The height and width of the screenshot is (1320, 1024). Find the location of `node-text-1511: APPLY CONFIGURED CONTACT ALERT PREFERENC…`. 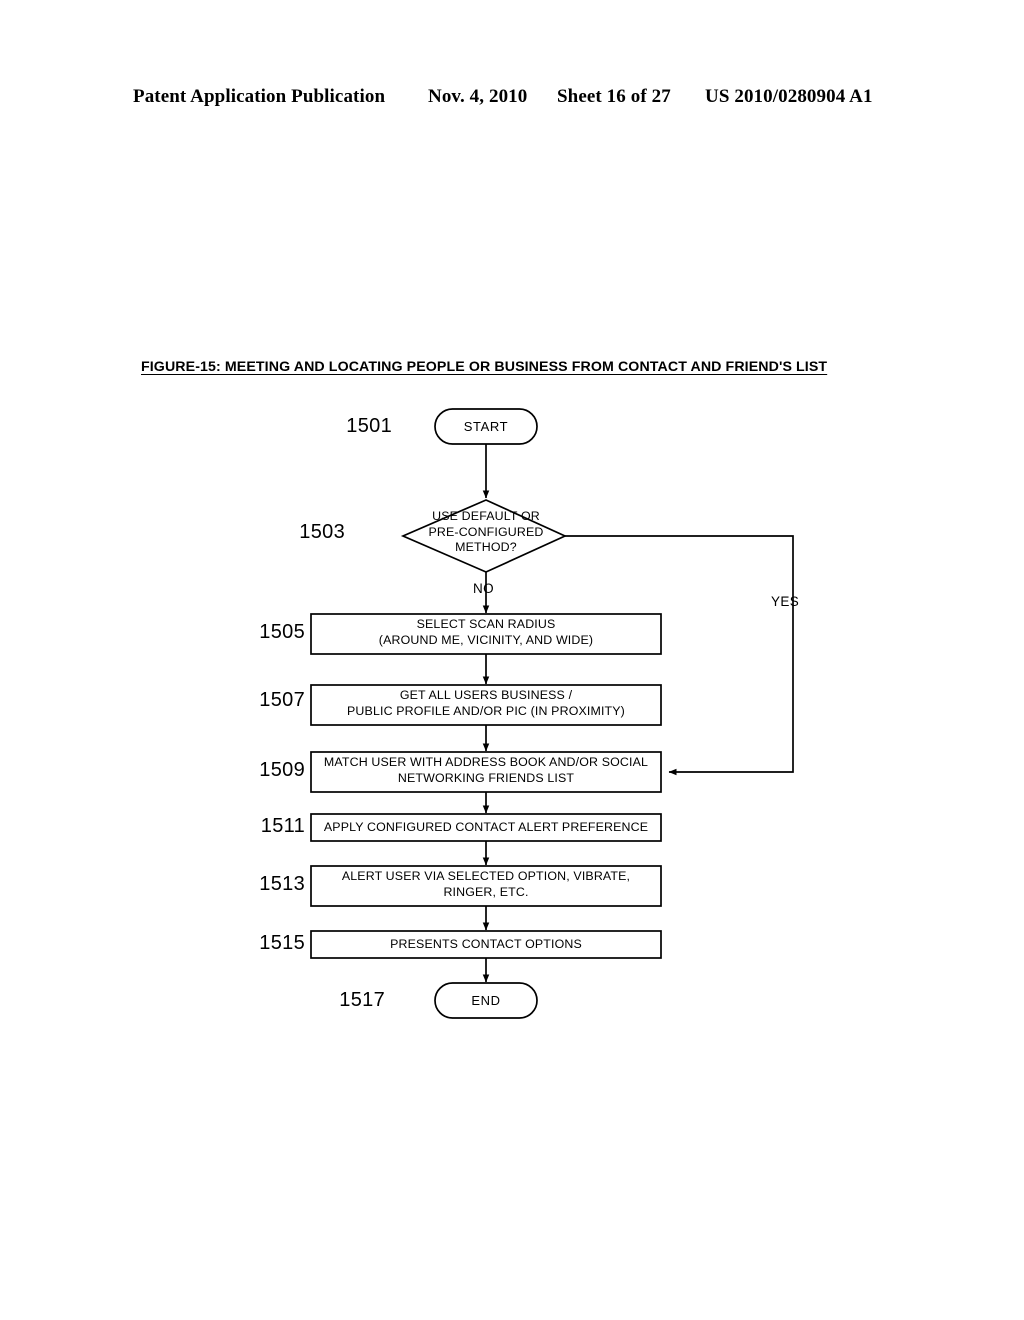

node-text-1511: APPLY CONFIGURED CONTACT ALERT PREFERENC… is located at coordinates (486, 827).